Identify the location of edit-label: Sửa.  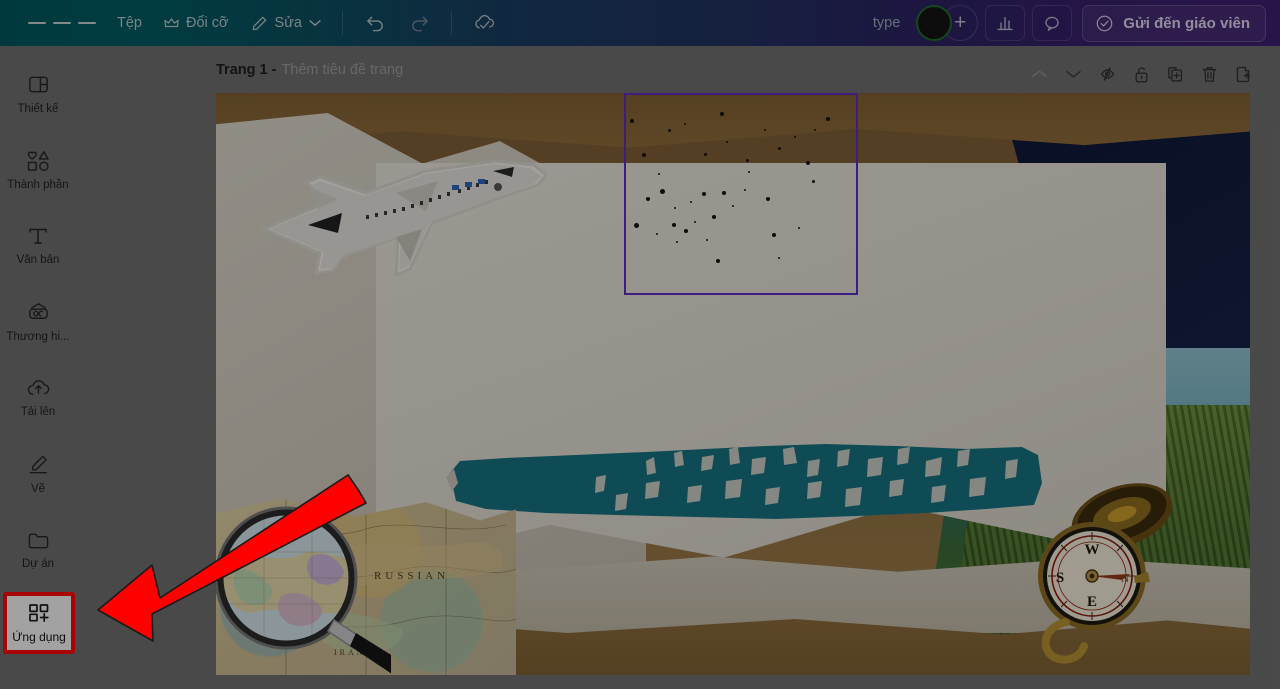
(288, 23).